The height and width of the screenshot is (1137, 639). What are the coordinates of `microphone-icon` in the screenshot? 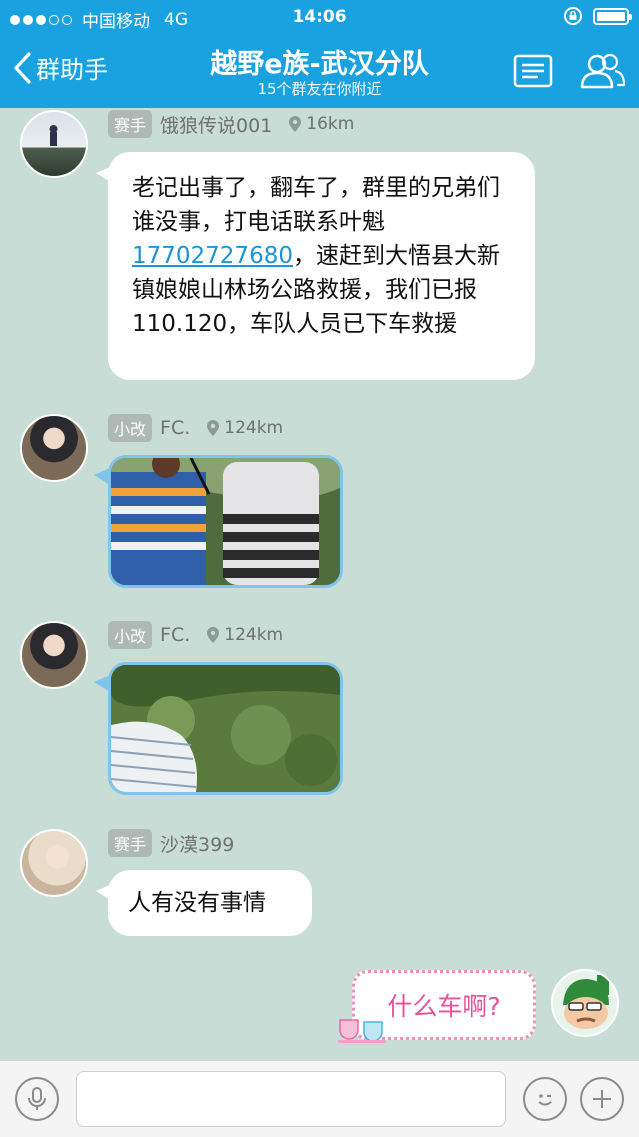 It's located at (37, 1098).